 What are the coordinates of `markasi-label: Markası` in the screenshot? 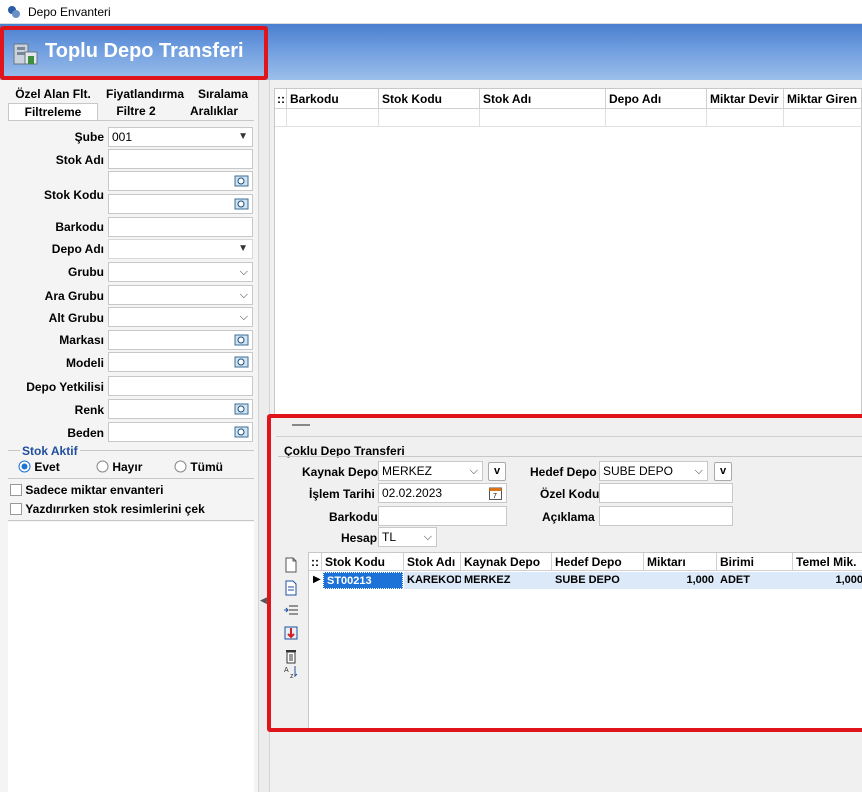 It's located at (81, 340).